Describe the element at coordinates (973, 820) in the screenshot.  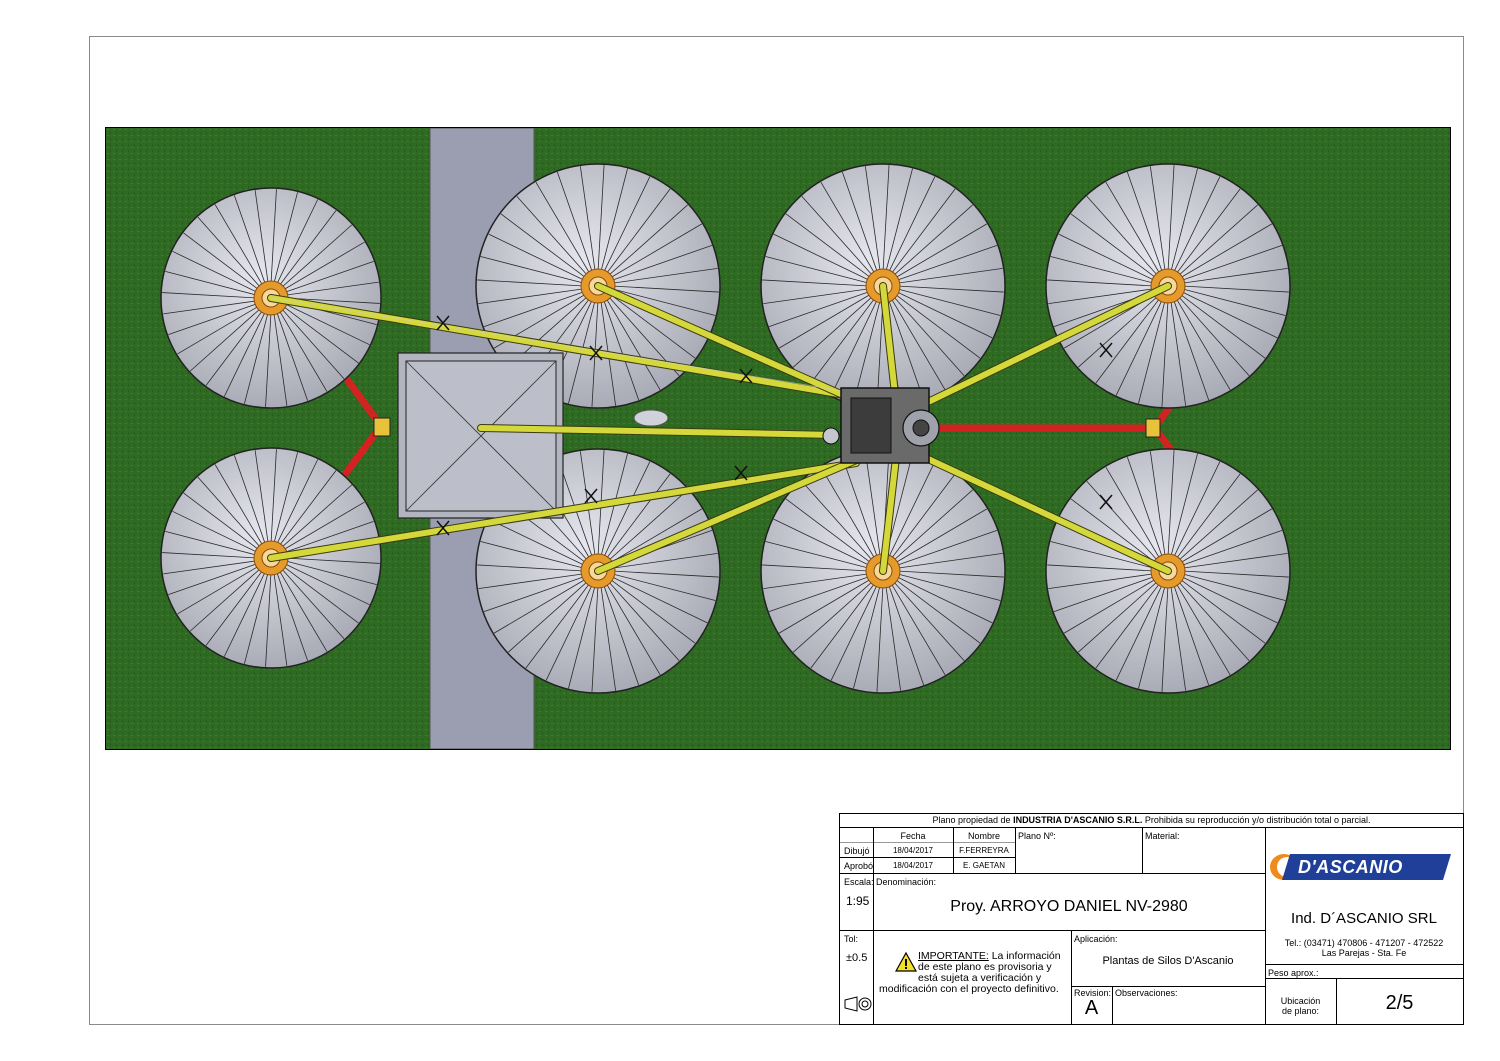
I see `ownership-prefix: Plano propiedad de` at that location.